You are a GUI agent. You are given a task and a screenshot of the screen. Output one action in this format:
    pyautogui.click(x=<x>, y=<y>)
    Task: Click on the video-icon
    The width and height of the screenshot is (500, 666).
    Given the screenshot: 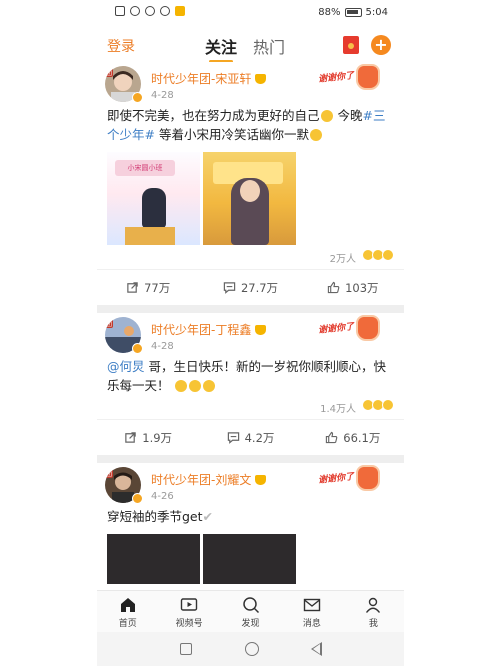 What is the action you would take?
    pyautogui.click(x=189, y=604)
    